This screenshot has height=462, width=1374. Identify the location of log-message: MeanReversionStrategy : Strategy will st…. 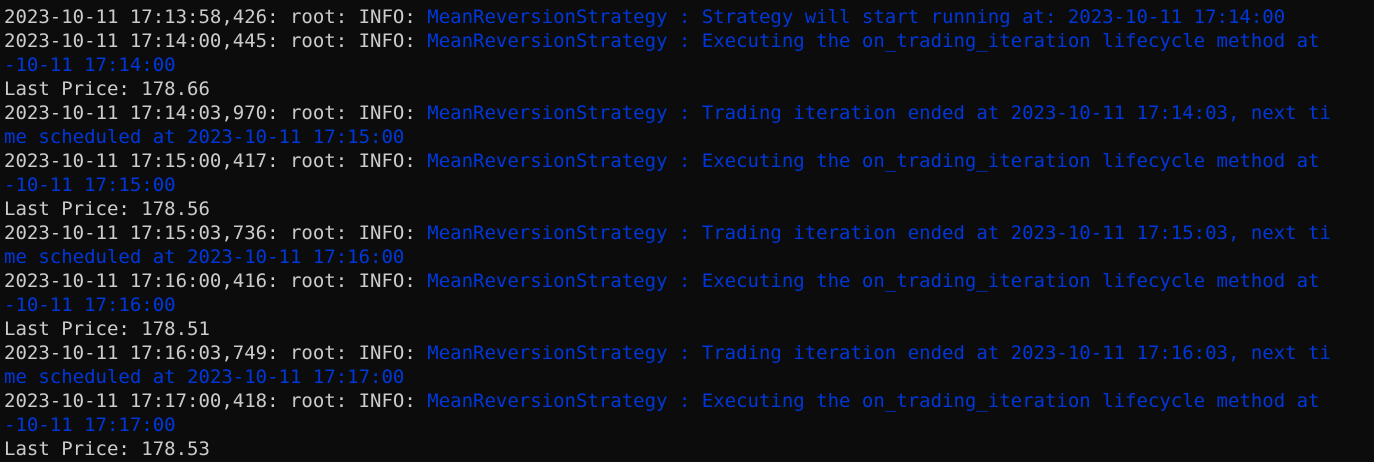
(856, 17).